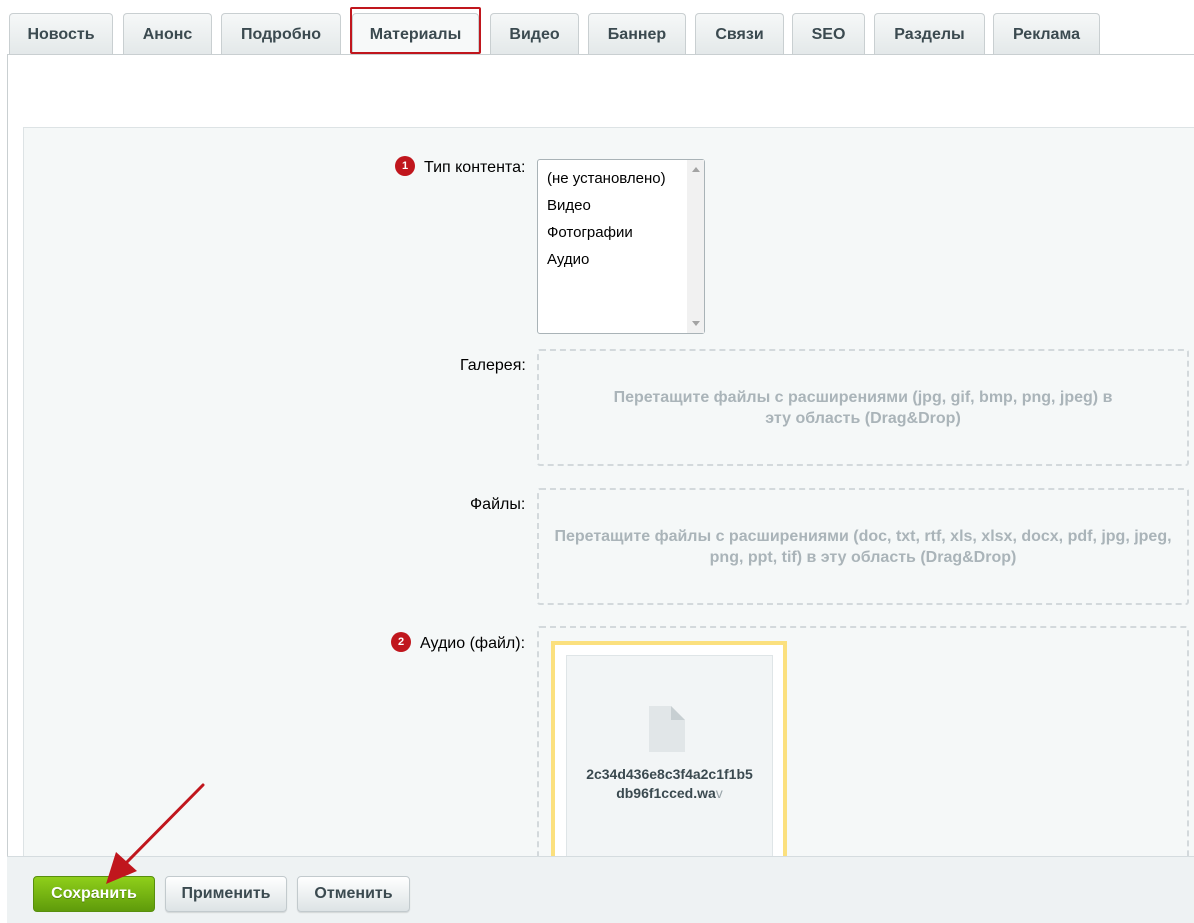 This screenshot has height=923, width=1194. I want to click on save-button: Сохранить, so click(94, 894).